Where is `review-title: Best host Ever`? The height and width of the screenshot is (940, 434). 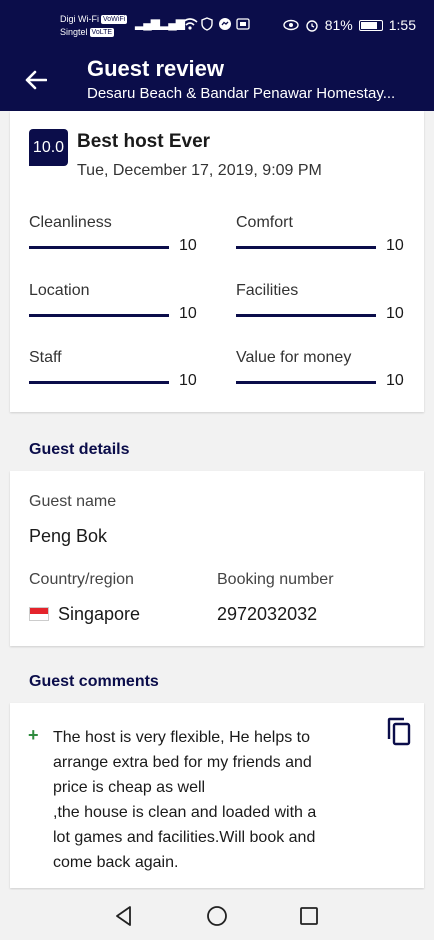 review-title: Best host Ever is located at coordinates (144, 141).